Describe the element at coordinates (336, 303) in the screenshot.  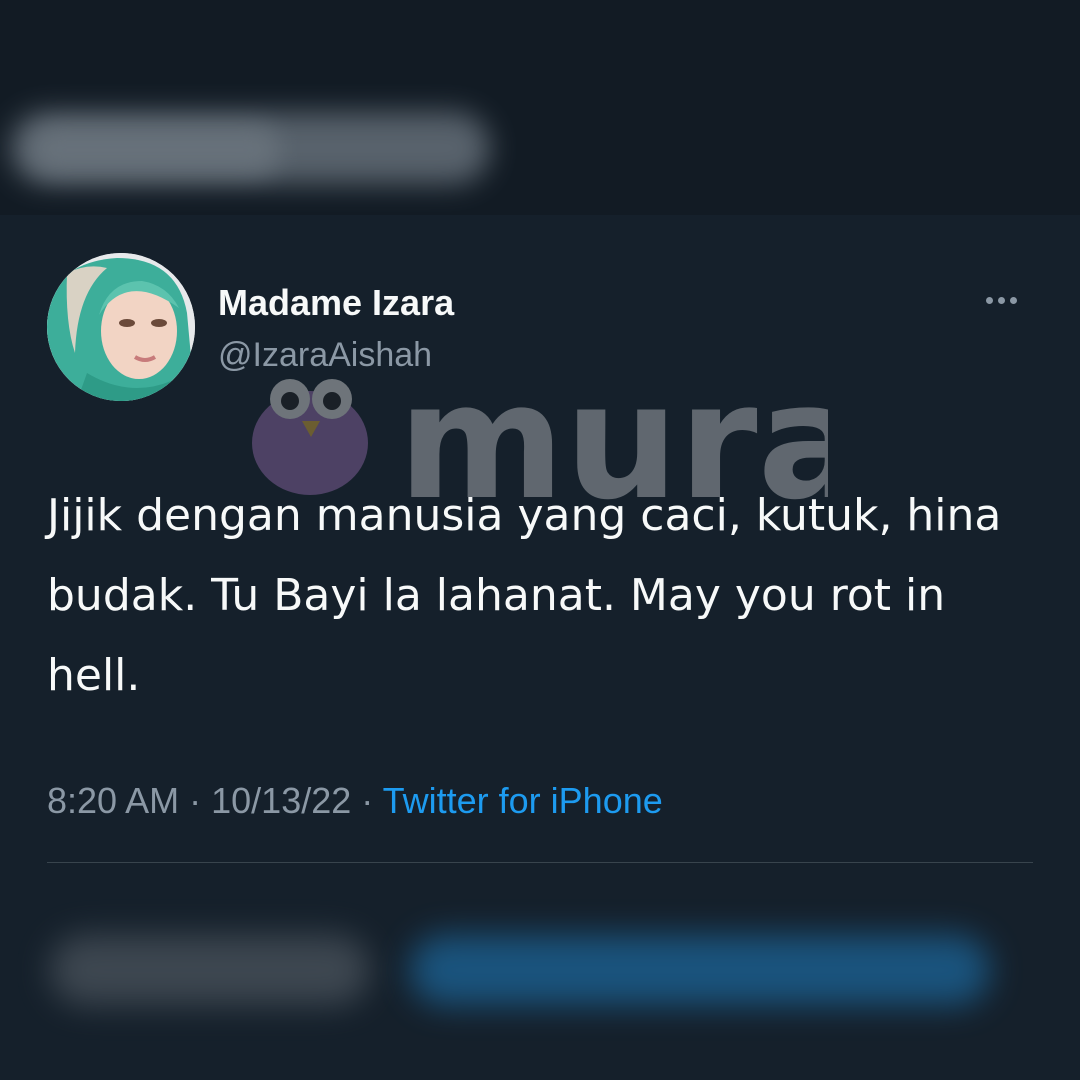
I see `display-name: Madame Izara` at that location.